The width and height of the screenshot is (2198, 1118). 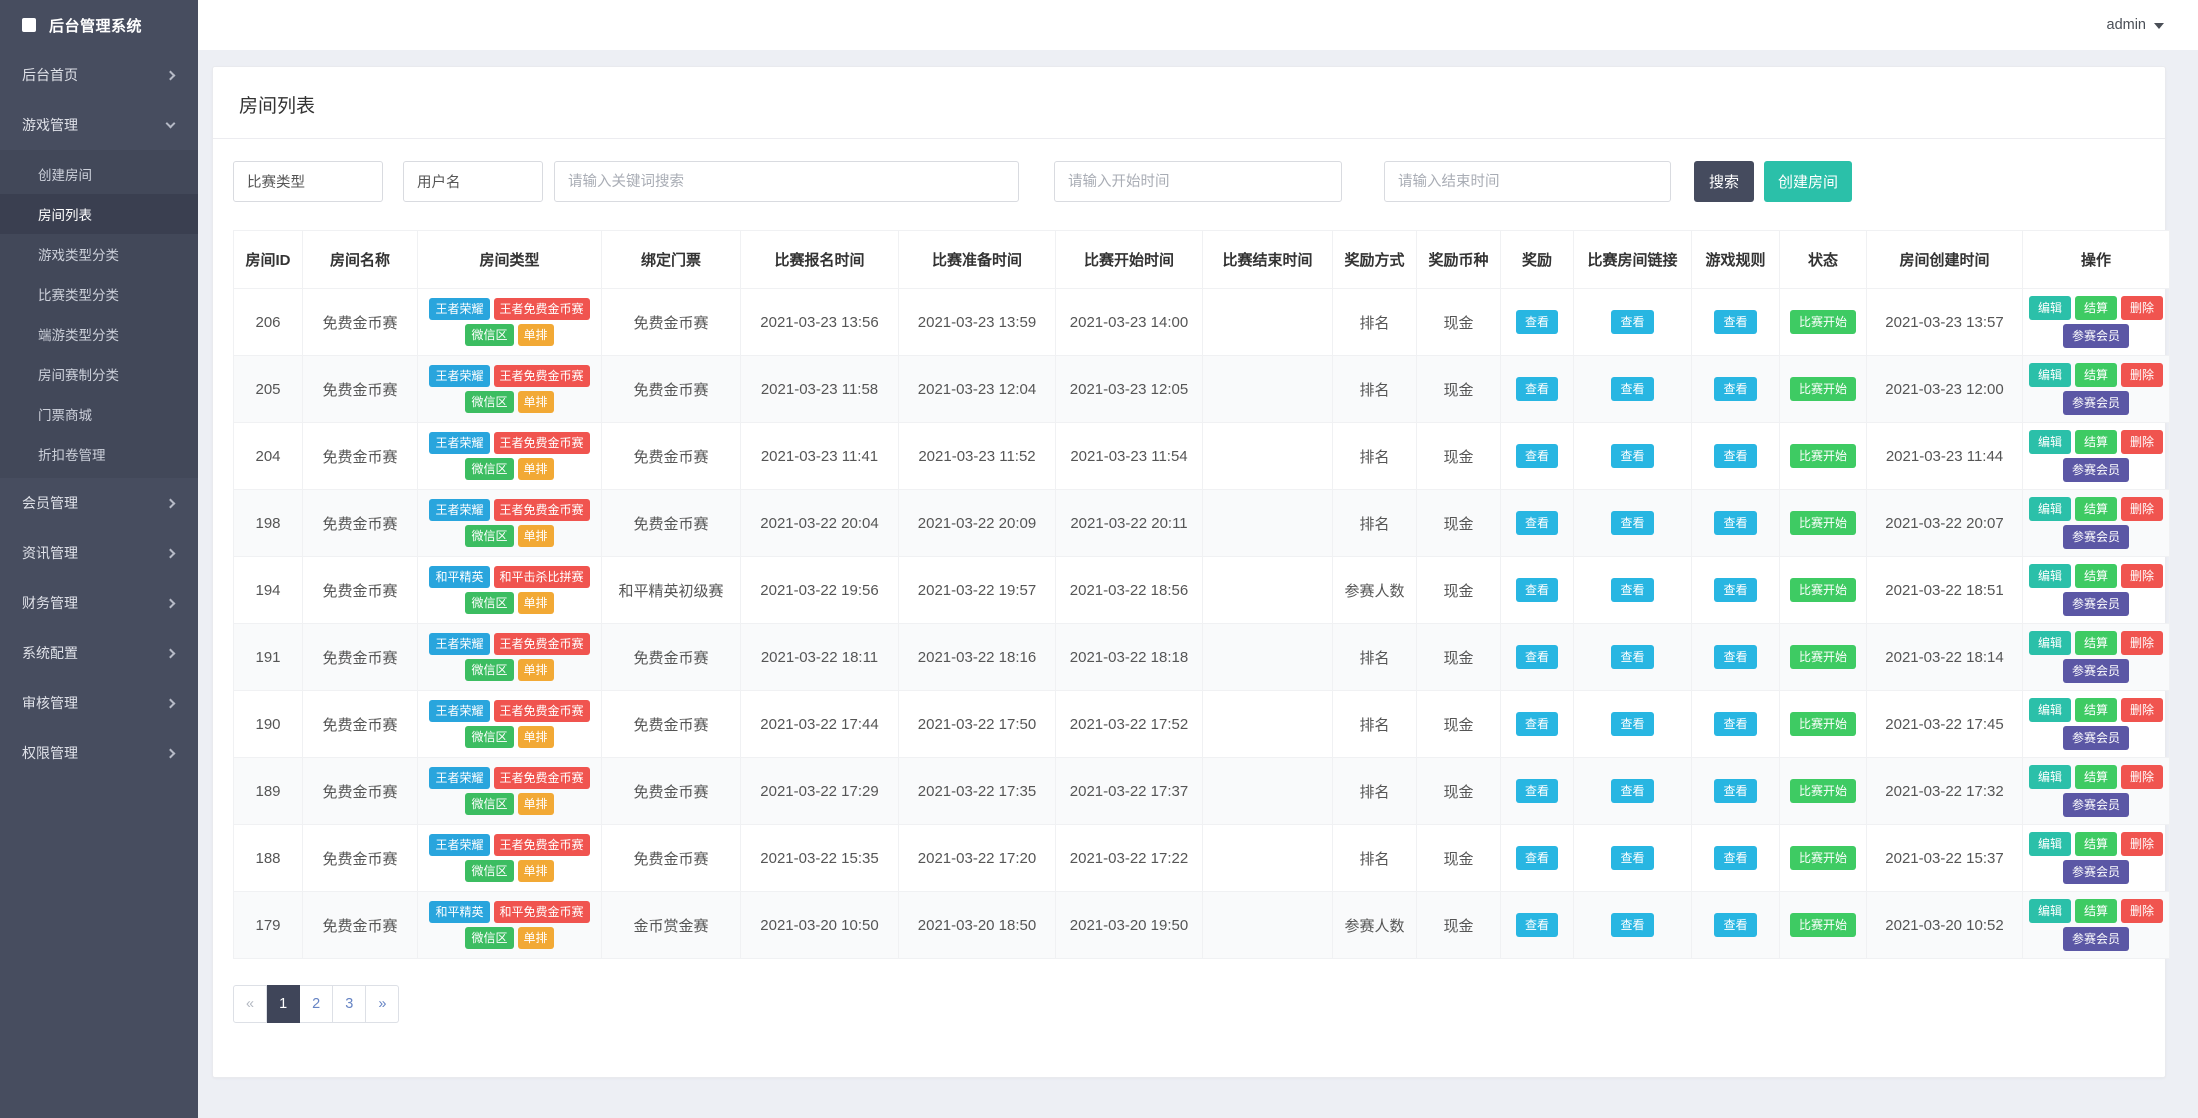 What do you see at coordinates (99, 414) in the screenshot?
I see `sidebar-subitem-门票商城: 门票商城` at bounding box center [99, 414].